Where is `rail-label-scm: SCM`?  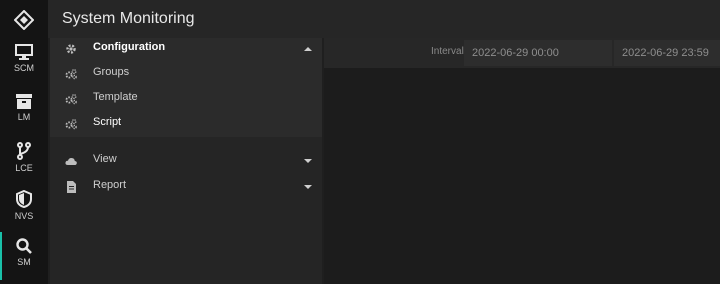
rail-label-scm: SCM is located at coordinates (24, 68).